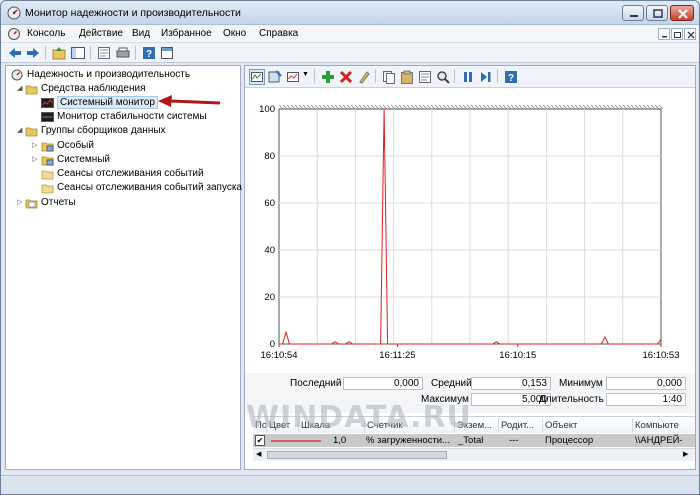 This screenshot has height=495, width=700. What do you see at coordinates (33, 53) in the screenshot?
I see `forward-icon` at bounding box center [33, 53].